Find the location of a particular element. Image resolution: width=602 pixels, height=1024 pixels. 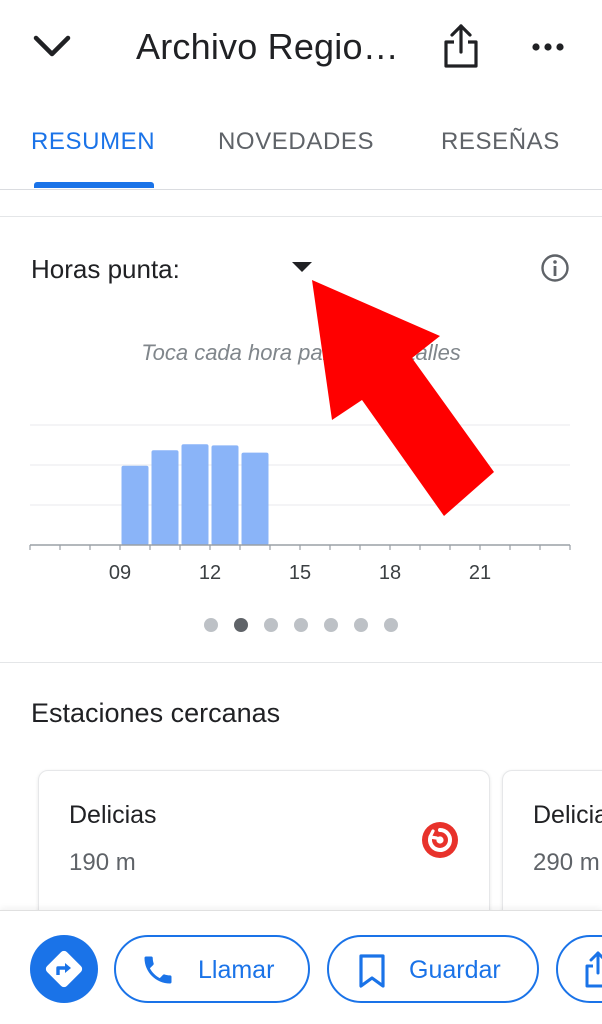

collapse-button is located at coordinates (52, 48).